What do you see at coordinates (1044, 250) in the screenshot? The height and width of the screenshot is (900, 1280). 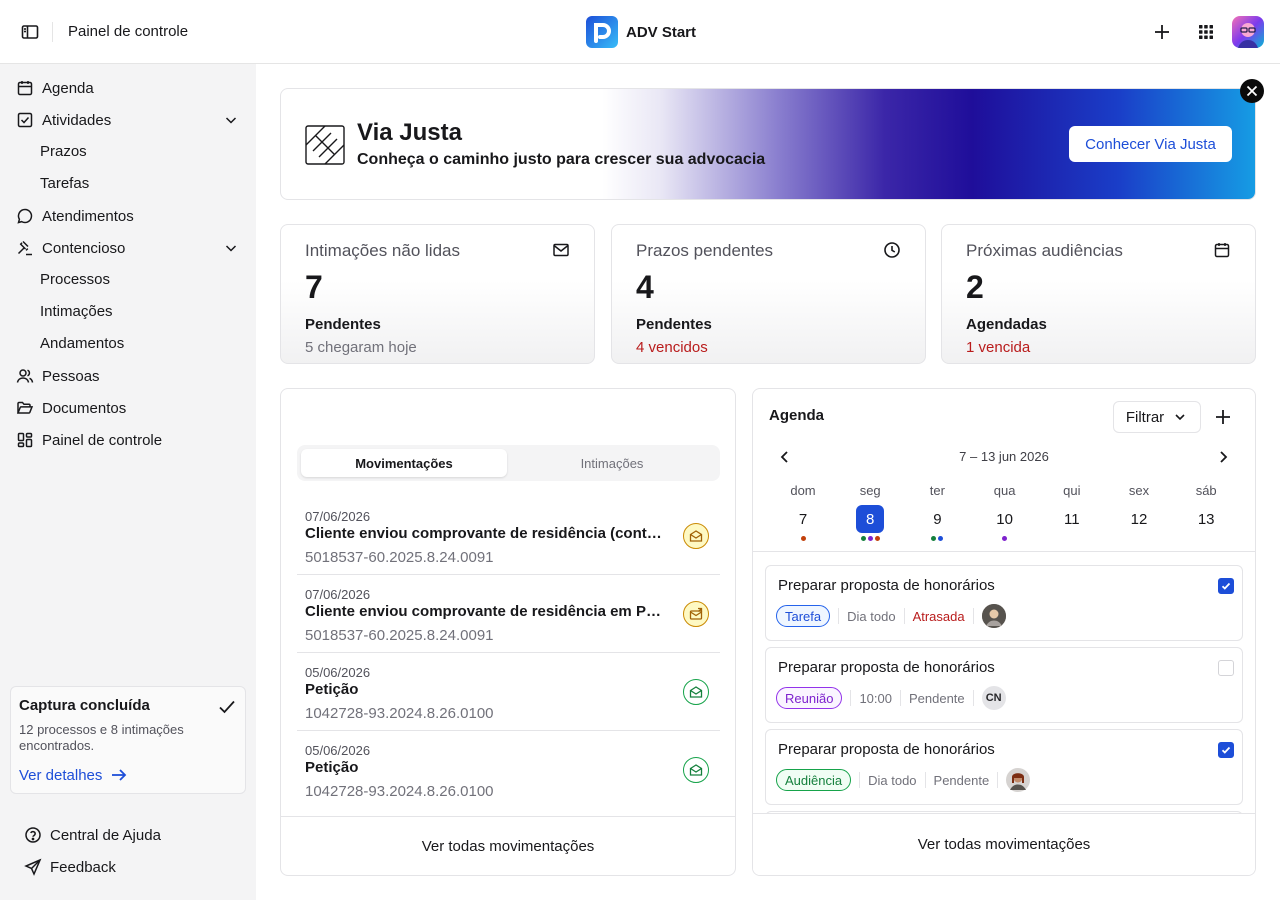 I see `stat-label: Próximas audiências` at bounding box center [1044, 250].